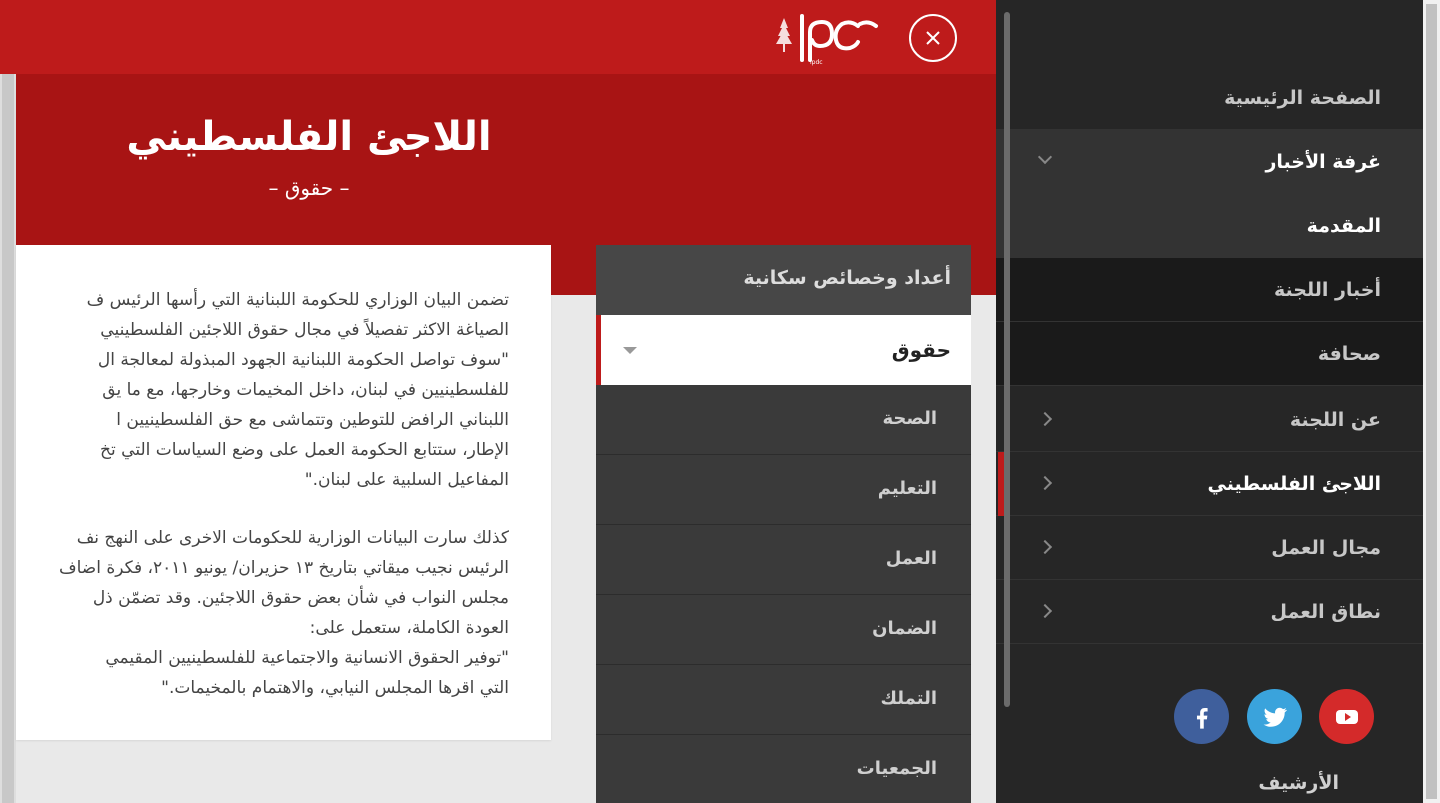  Describe the element at coordinates (1007, 359) in the screenshot. I see `sidebar-scrollbar` at that location.